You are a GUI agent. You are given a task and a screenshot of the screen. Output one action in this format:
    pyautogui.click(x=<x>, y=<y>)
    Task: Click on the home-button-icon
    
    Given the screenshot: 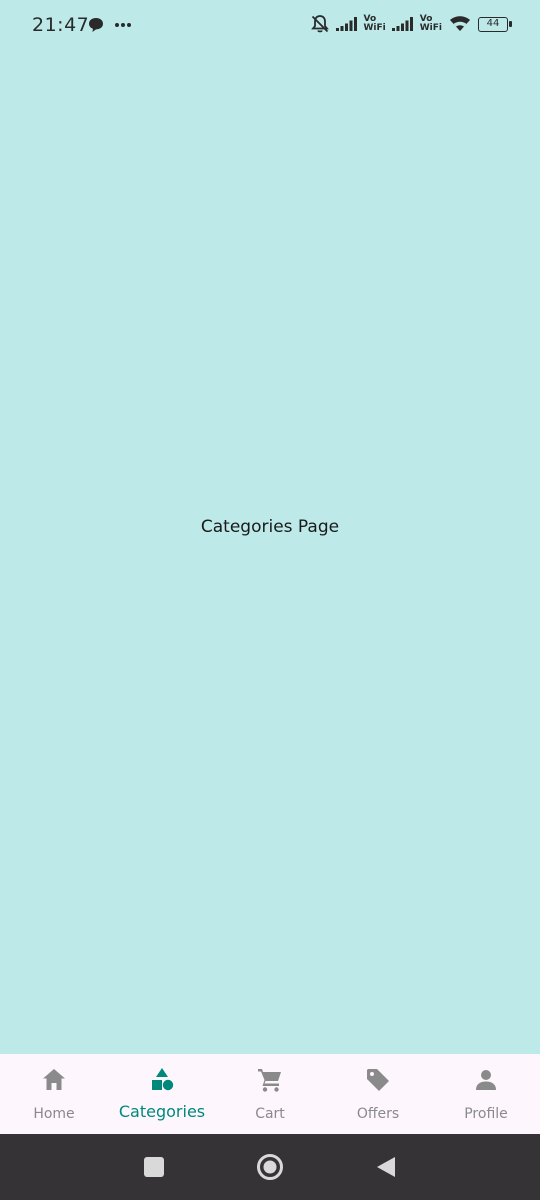 What is the action you would take?
    pyautogui.click(x=270, y=1167)
    